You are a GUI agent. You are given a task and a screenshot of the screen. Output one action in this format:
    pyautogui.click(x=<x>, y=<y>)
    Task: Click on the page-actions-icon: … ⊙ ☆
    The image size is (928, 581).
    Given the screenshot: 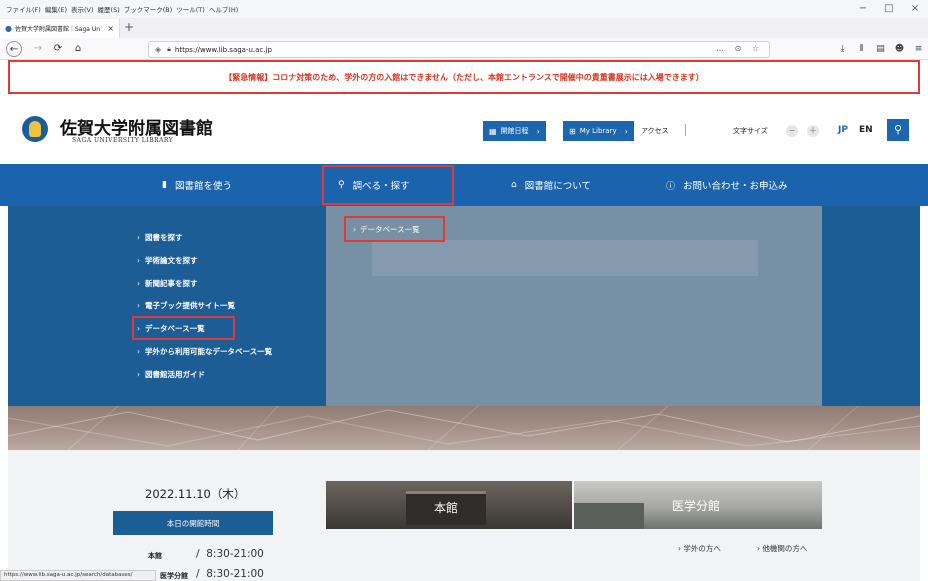 What is the action you would take?
    pyautogui.click(x=739, y=48)
    